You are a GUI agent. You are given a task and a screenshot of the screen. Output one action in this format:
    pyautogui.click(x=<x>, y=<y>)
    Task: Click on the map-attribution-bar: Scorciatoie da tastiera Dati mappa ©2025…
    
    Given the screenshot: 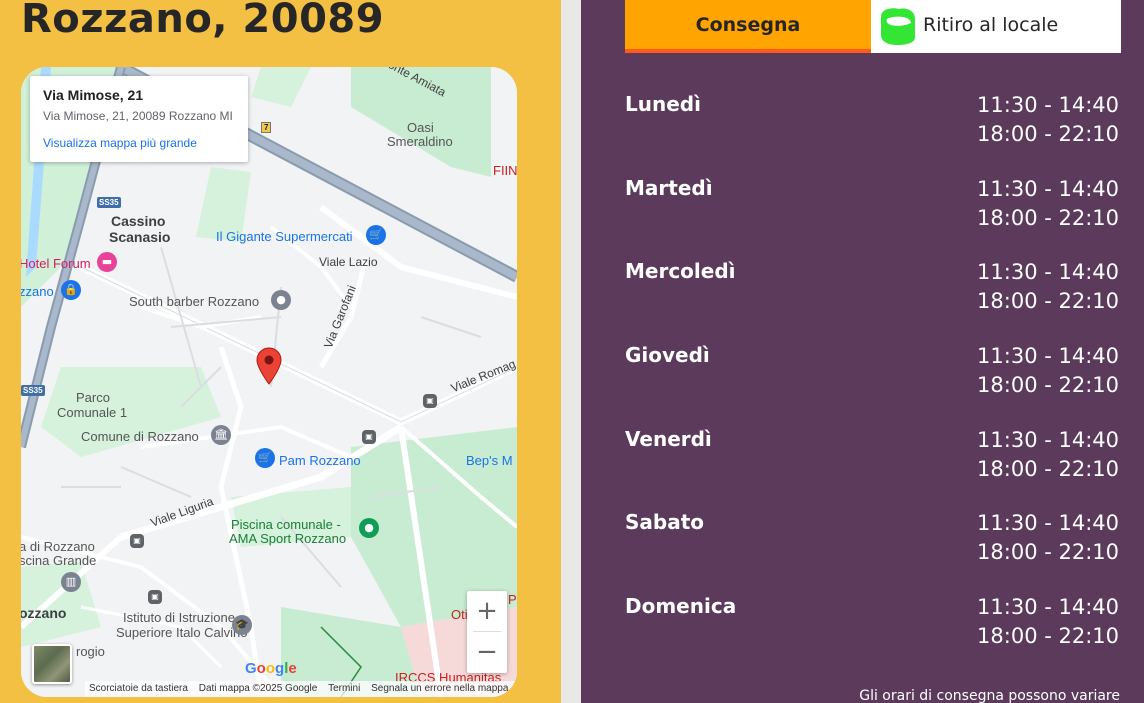 What is the action you would take?
    pyautogui.click(x=301, y=689)
    